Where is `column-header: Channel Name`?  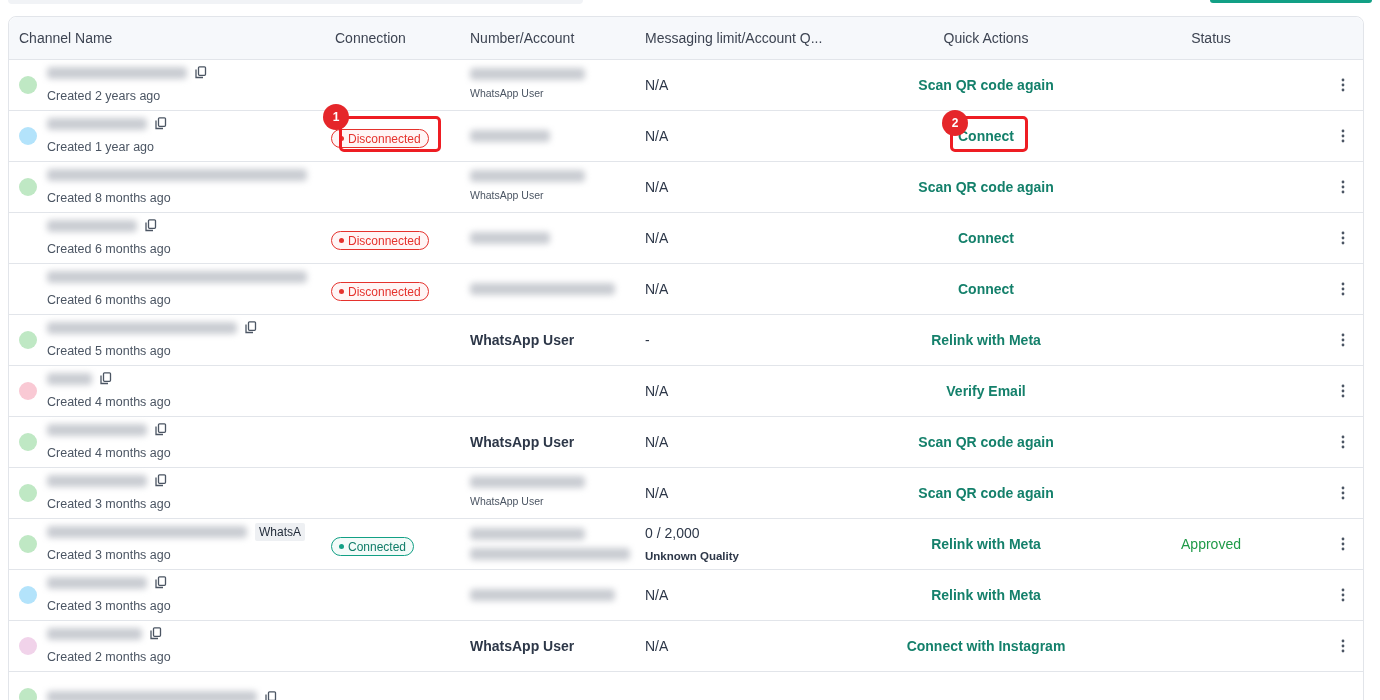
column-header: Channel Name is located at coordinates (66, 38).